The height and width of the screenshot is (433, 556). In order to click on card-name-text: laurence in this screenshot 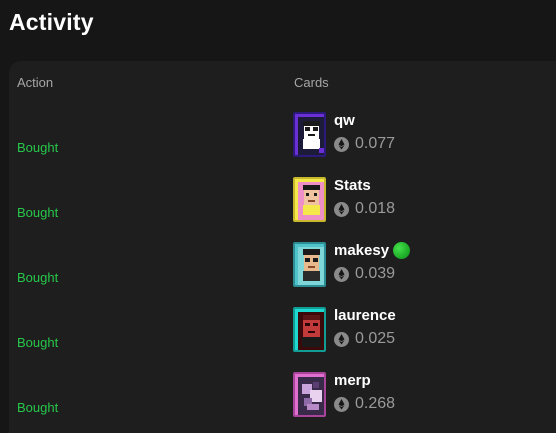, I will do `click(365, 315)`.